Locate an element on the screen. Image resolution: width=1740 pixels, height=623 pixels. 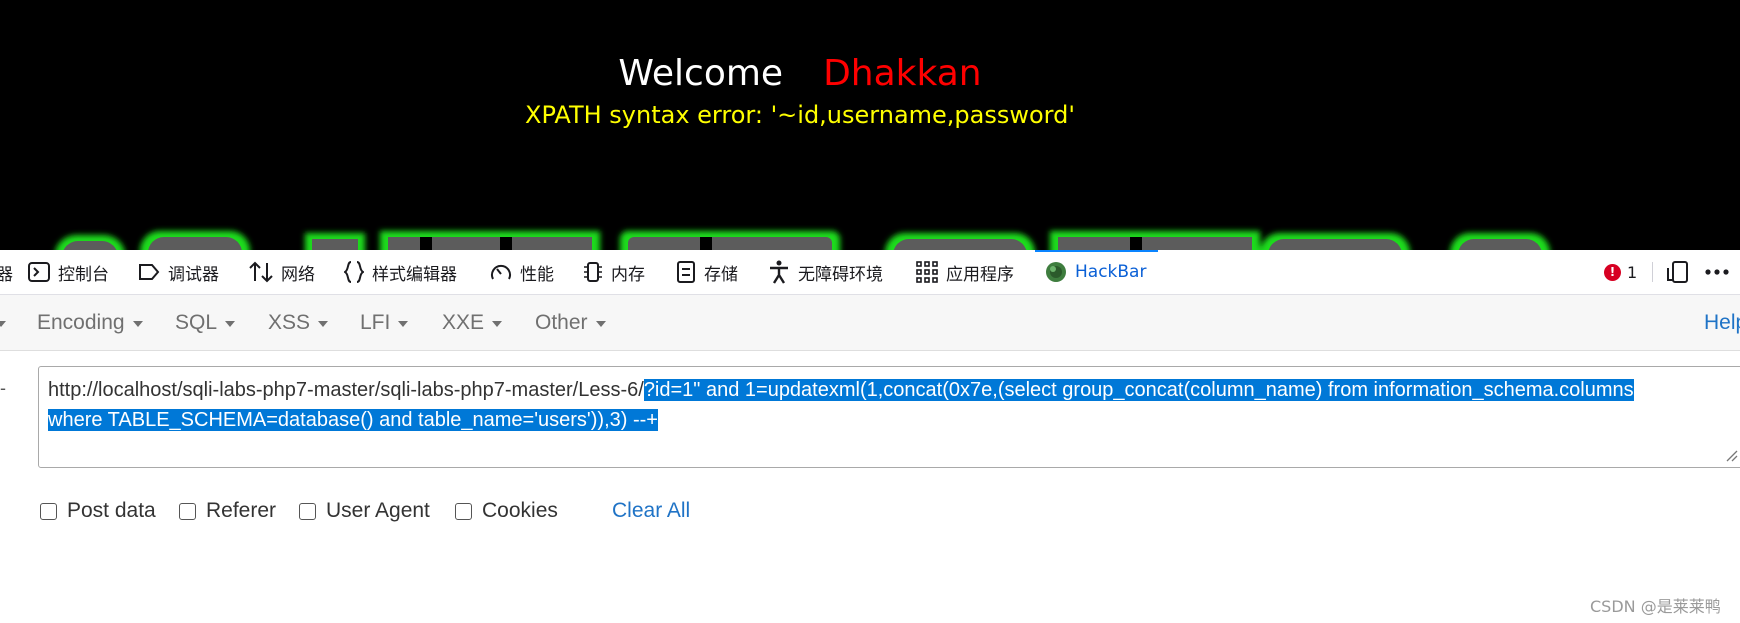
cookies-checkbox is located at coordinates (463, 511).